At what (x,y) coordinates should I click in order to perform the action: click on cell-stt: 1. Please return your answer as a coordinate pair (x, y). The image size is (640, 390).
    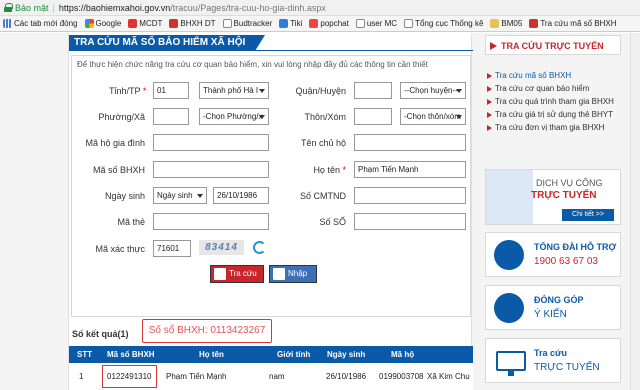
    Looking at the image, I should click on (81, 376).